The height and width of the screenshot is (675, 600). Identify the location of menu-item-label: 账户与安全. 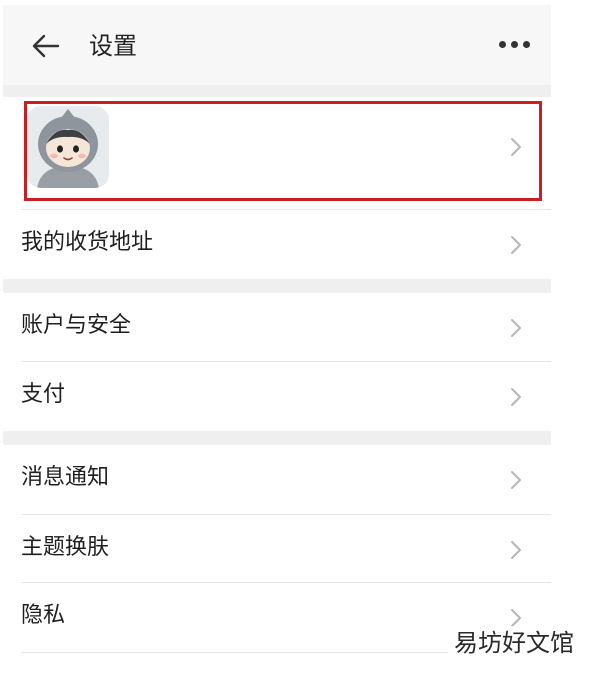
(76, 325).